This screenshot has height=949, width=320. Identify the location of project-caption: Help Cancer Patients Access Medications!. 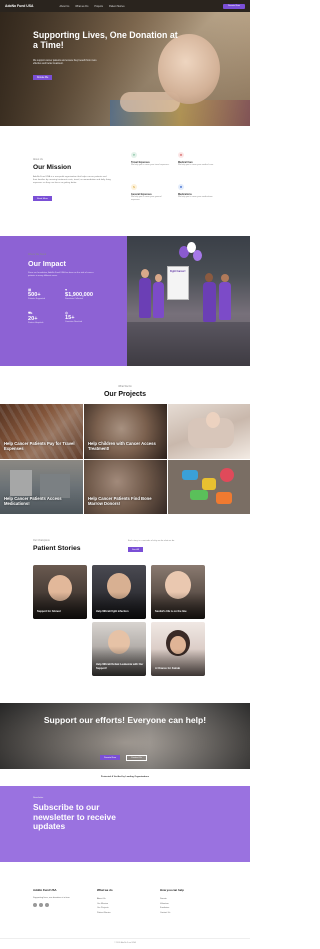
(33, 501).